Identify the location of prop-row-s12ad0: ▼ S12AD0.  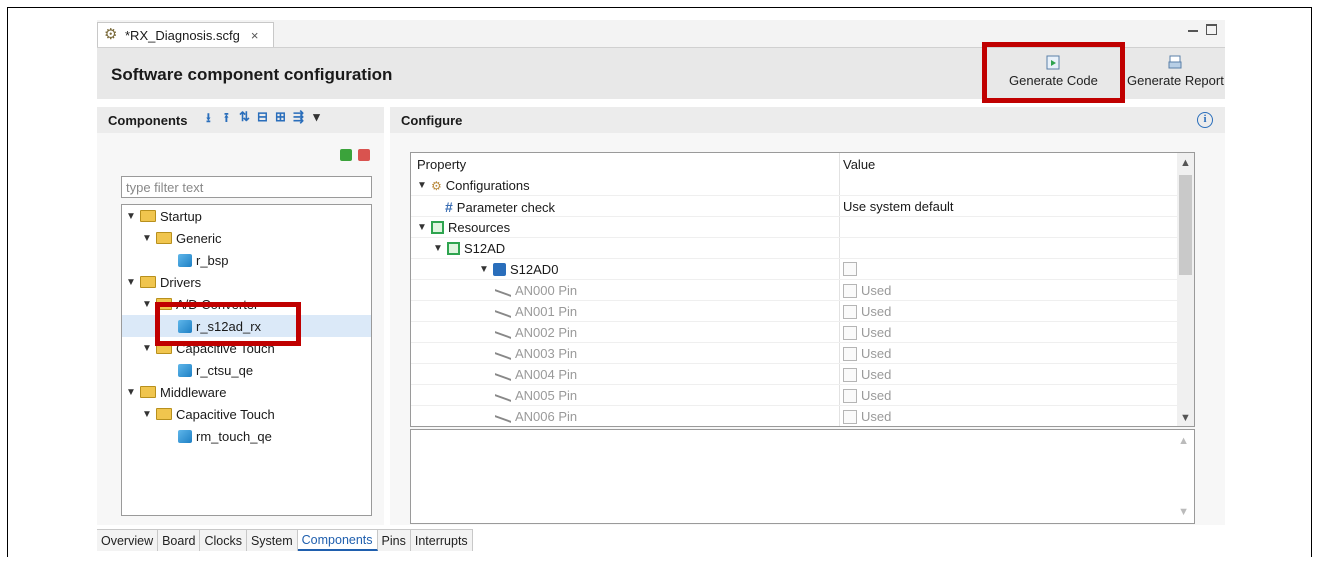
(795, 269).